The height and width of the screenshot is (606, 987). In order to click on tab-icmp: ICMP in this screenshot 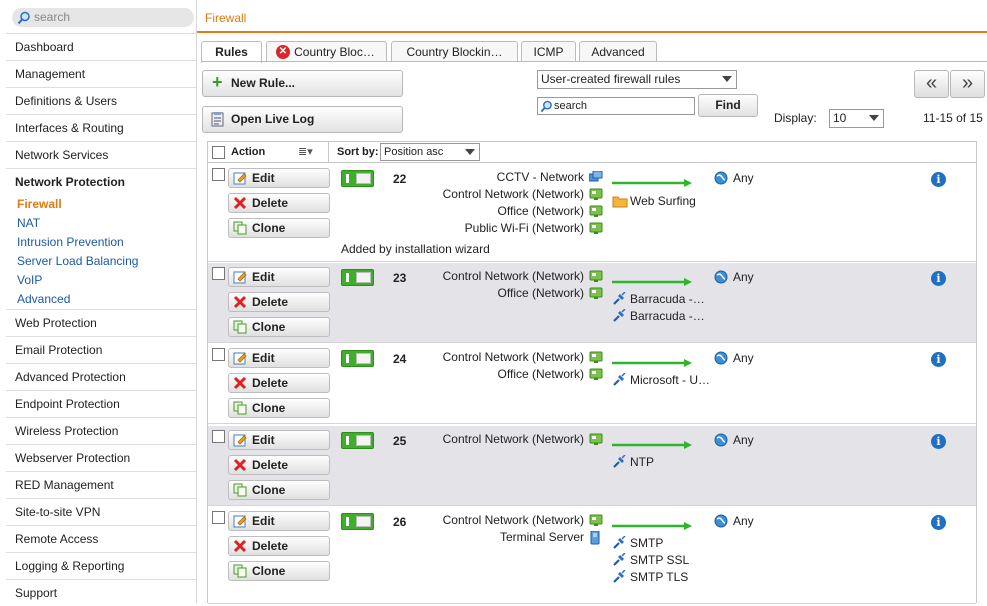, I will do `click(548, 51)`.